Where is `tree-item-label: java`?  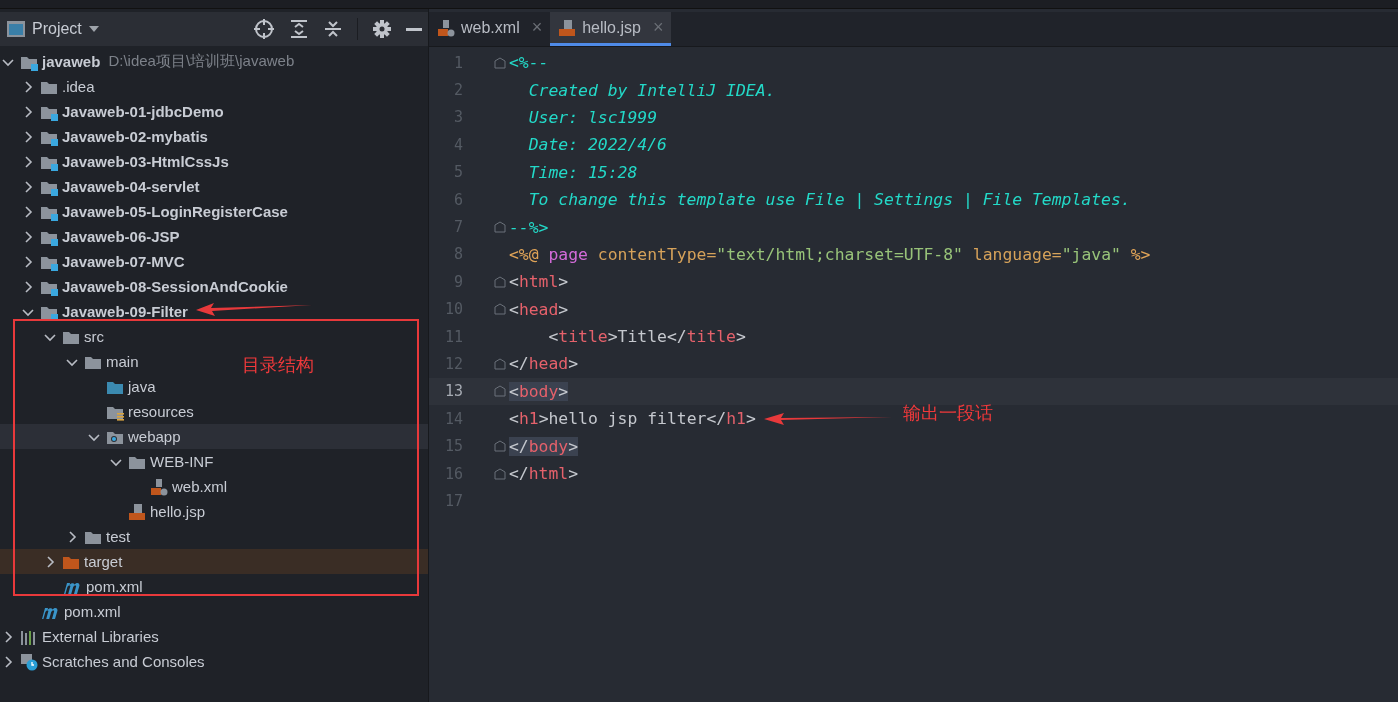
tree-item-label: java is located at coordinates (142, 386).